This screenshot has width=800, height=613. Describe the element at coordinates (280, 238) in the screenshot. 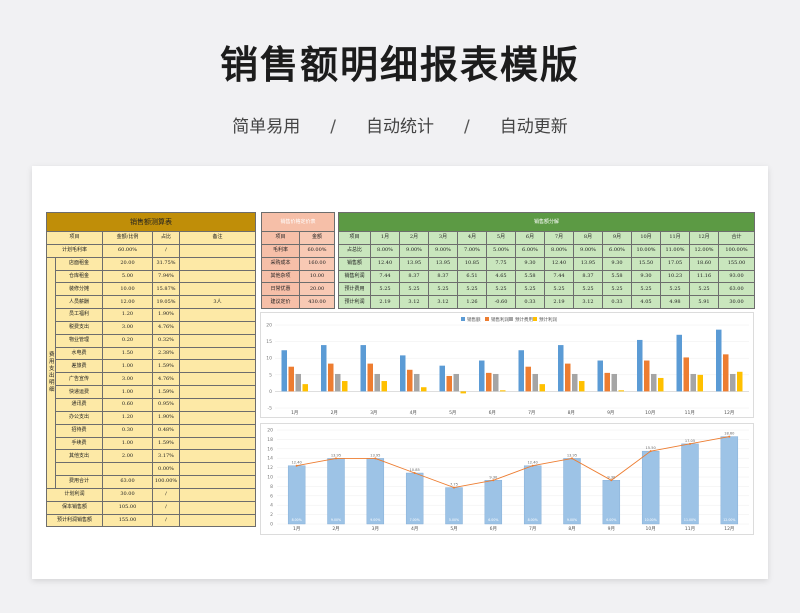

I see `column-header: 项目` at that location.